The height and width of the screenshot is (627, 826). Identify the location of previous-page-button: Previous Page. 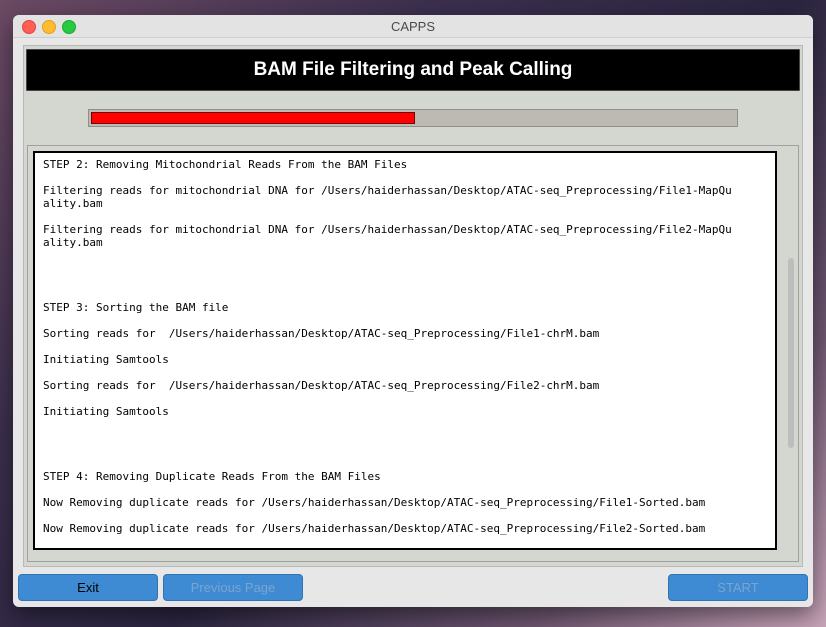
(233, 587).